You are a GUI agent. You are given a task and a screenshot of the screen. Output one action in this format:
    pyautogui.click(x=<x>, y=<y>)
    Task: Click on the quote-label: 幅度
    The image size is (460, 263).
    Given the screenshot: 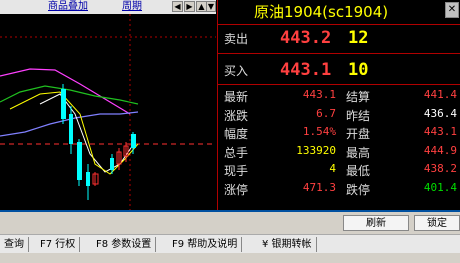 What is the action you would take?
    pyautogui.click(x=236, y=134)
    